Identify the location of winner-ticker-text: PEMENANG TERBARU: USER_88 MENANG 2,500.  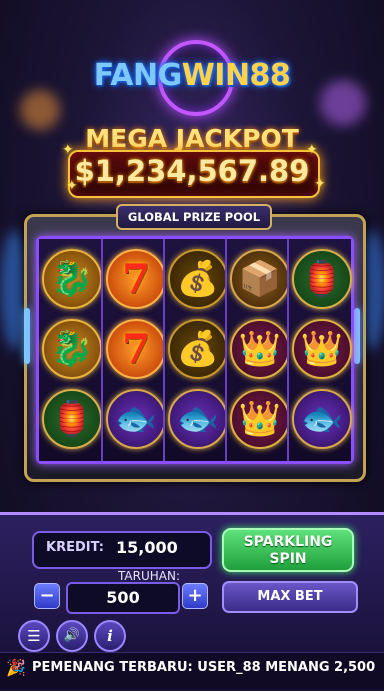
(204, 667).